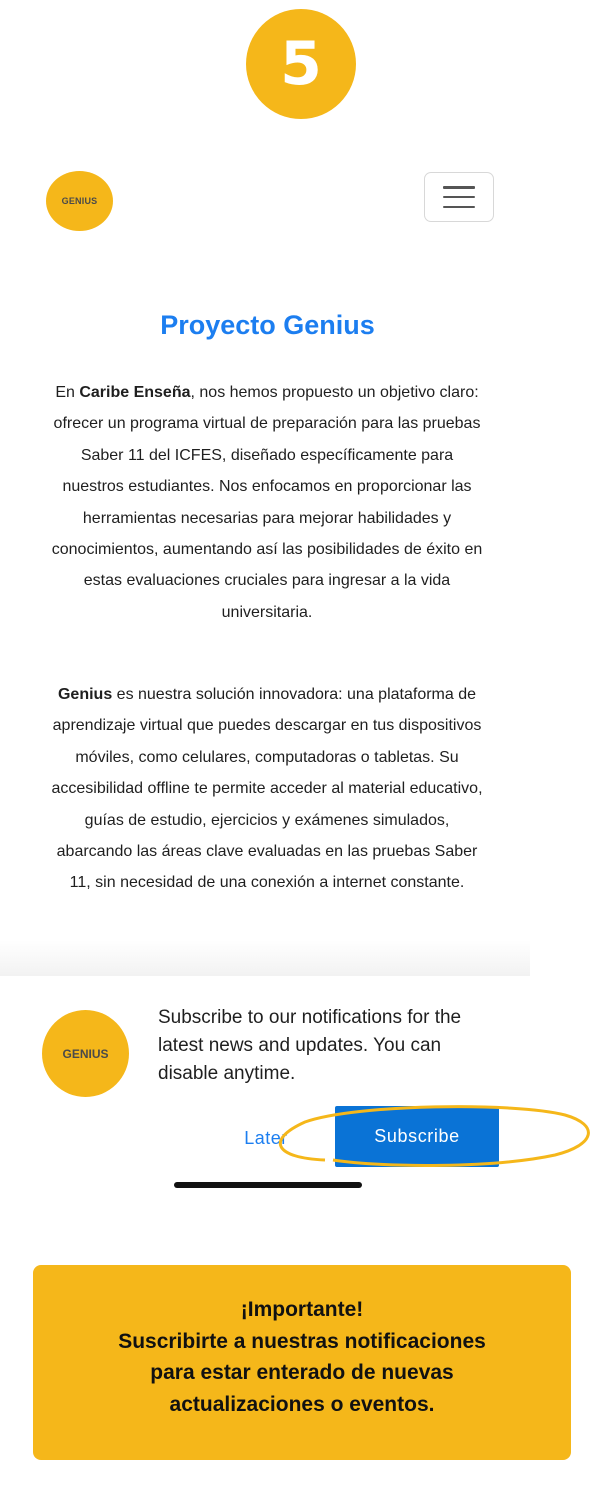 This screenshot has width=595, height=1490. I want to click on content-fade-divider, so click(265, 958).